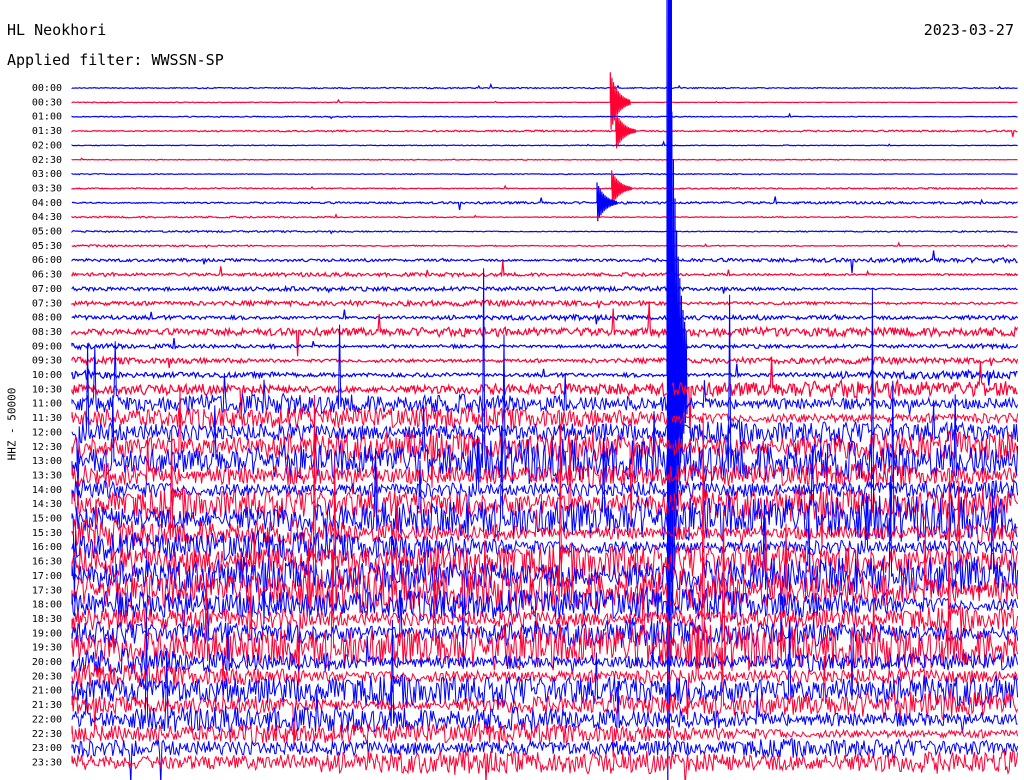 The image size is (1024, 780). What do you see at coordinates (47, 174) in the screenshot?
I see `time-tick-label: 03:00` at bounding box center [47, 174].